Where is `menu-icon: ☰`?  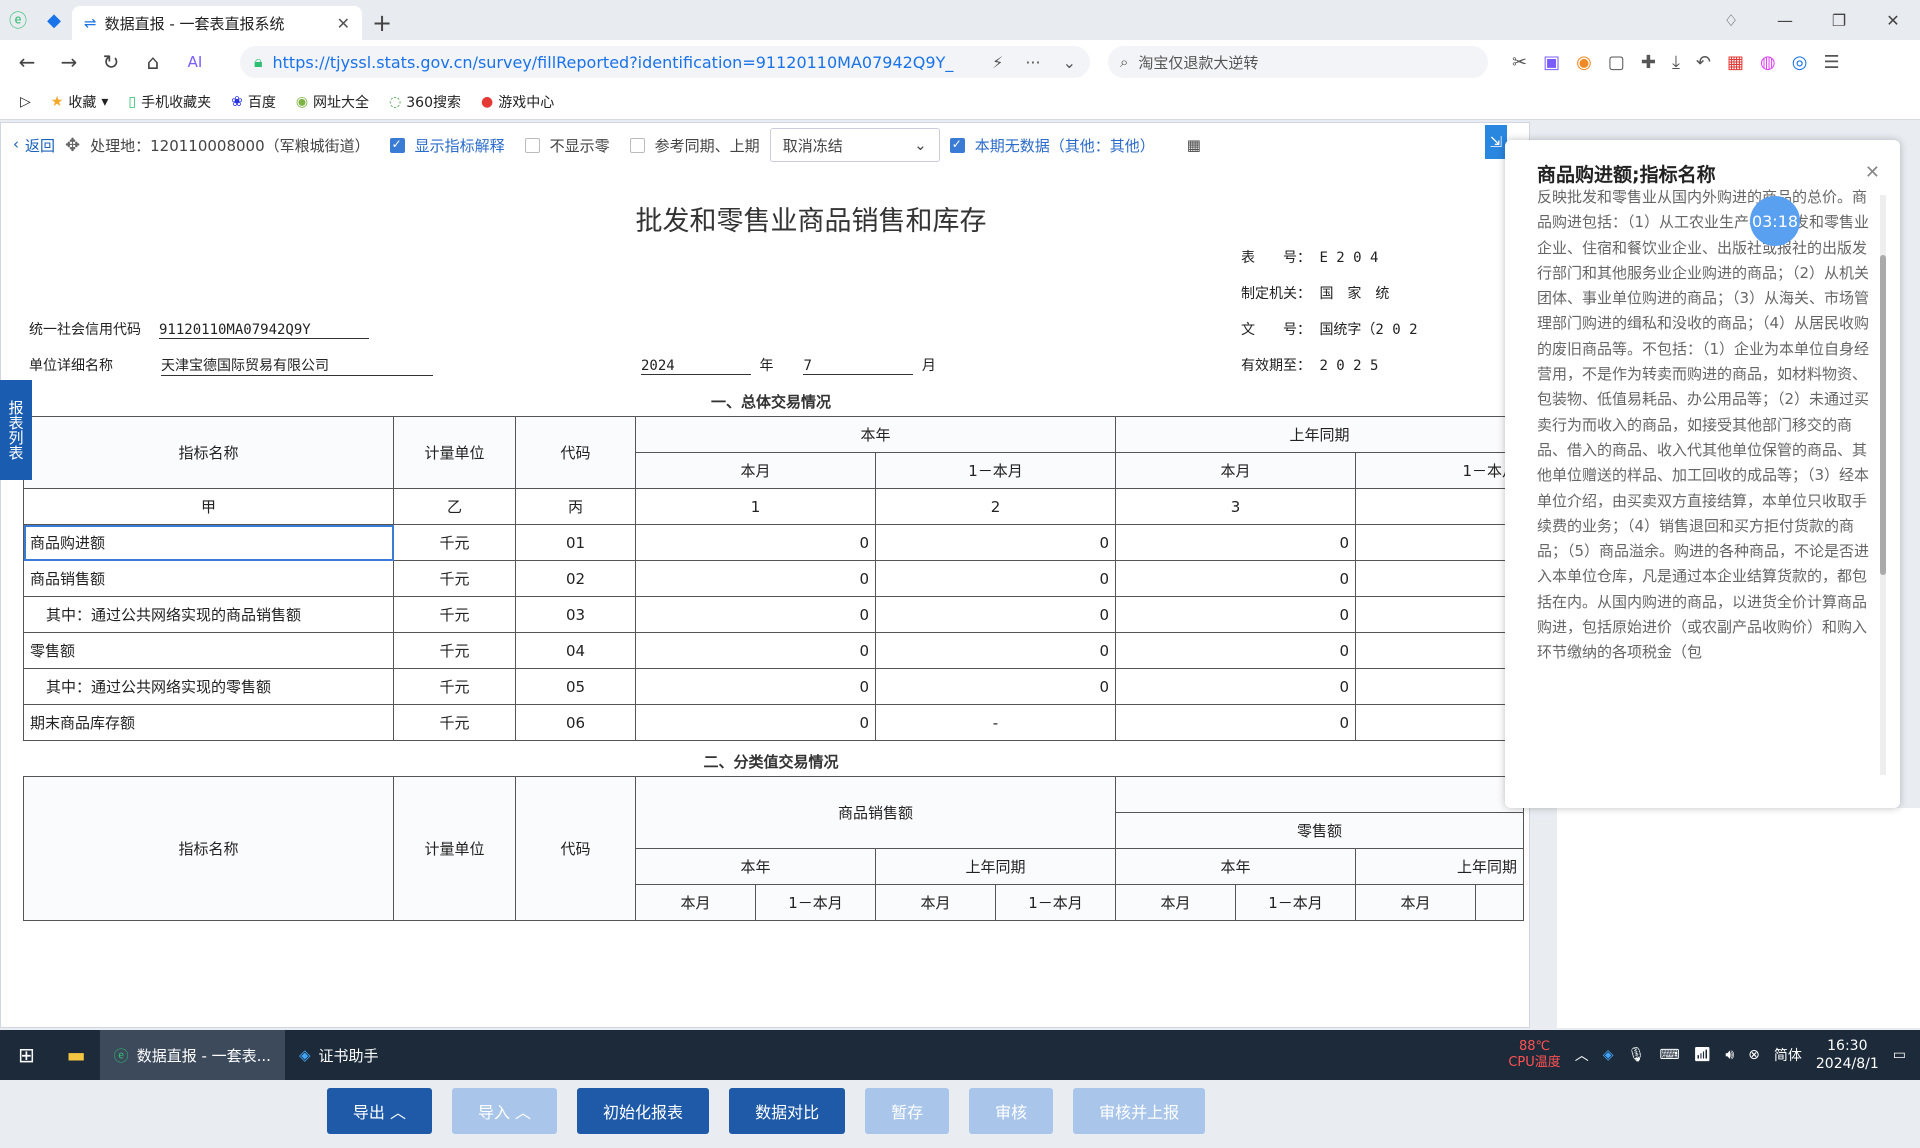
menu-icon: ☰ is located at coordinates (1831, 62).